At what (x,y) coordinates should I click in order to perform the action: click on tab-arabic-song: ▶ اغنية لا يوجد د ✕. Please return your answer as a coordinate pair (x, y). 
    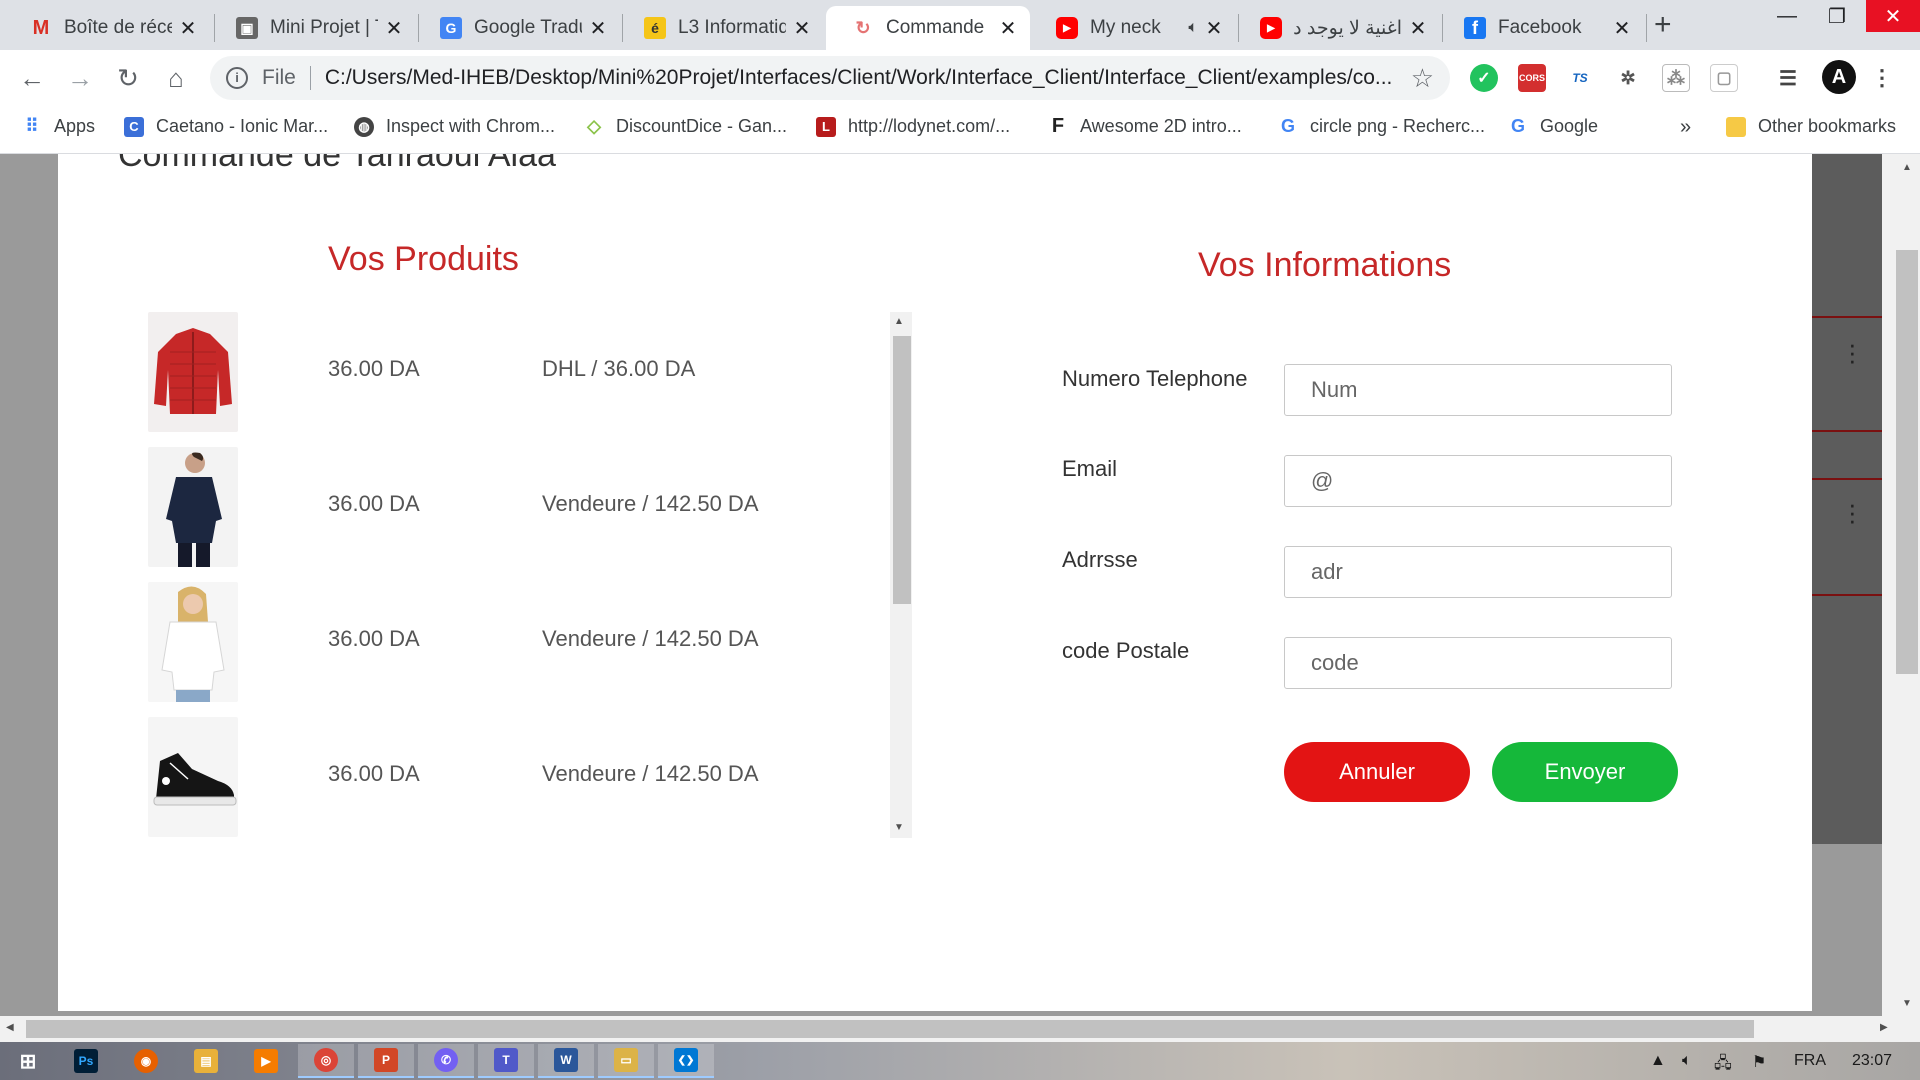
    Looking at the image, I should click on (1337, 28).